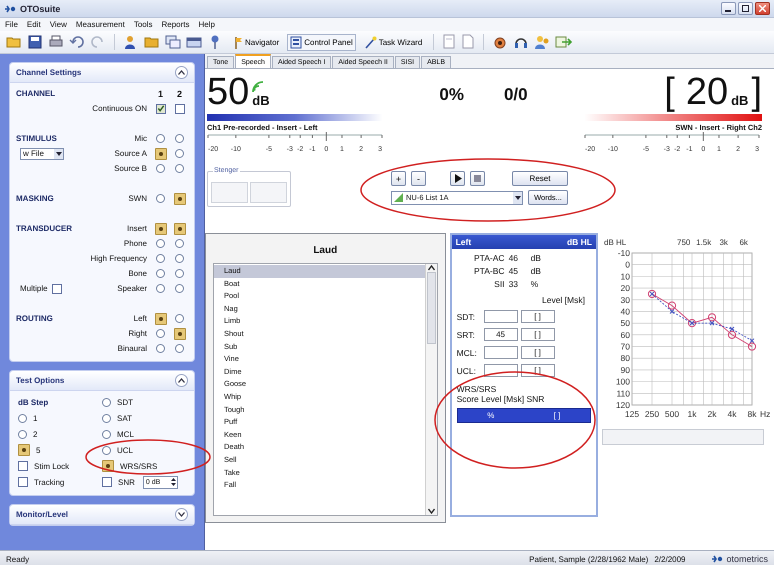 This screenshot has height=565, width=774. I want to click on minimize-button, so click(728, 8).